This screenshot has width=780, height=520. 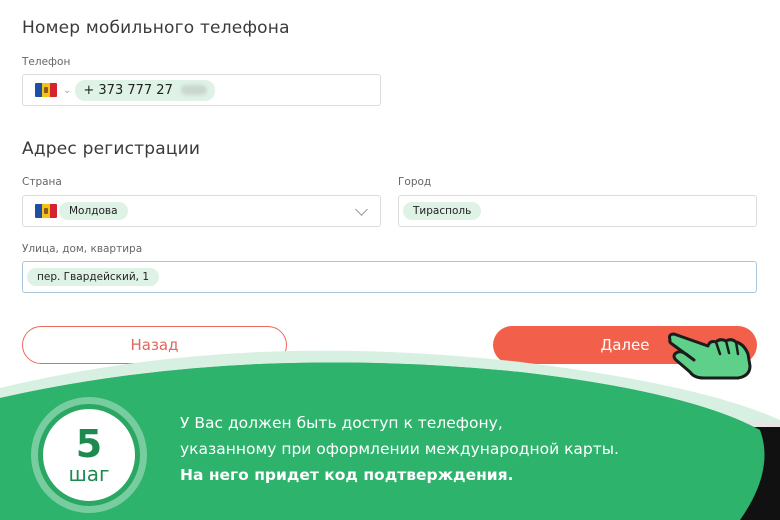 I want to click on step-line-1: У Вас должен быть доступ к телефону,, so click(x=341, y=423).